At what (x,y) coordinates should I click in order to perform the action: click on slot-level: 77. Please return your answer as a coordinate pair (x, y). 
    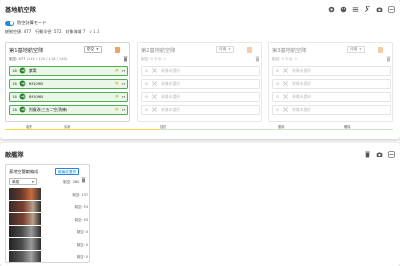
    Looking at the image, I should click on (123, 70).